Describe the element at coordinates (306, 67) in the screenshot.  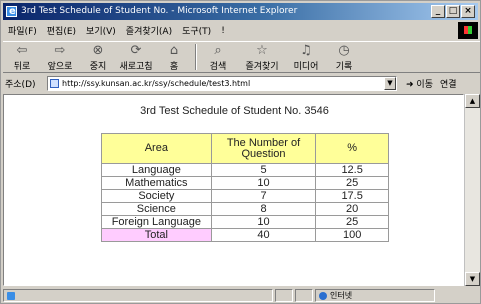
I see `media-label: 미디어` at that location.